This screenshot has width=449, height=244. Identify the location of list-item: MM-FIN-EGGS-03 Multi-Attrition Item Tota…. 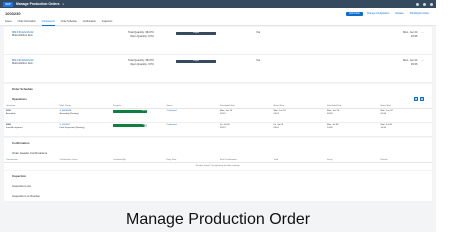
(218, 69).